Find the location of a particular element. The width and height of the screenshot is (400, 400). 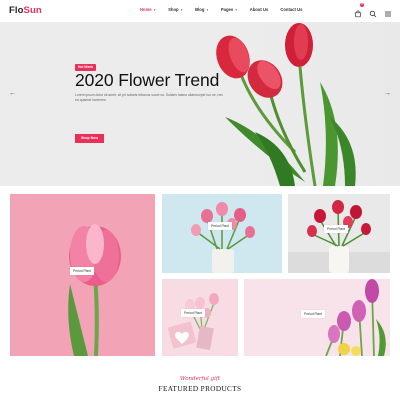

featured-subtitle: Wonderful gift is located at coordinates (200, 379).